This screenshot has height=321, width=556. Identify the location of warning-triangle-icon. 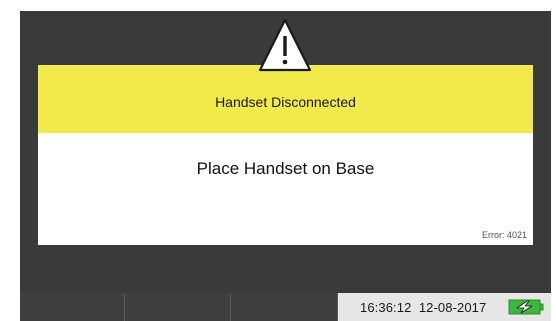
(285, 45).